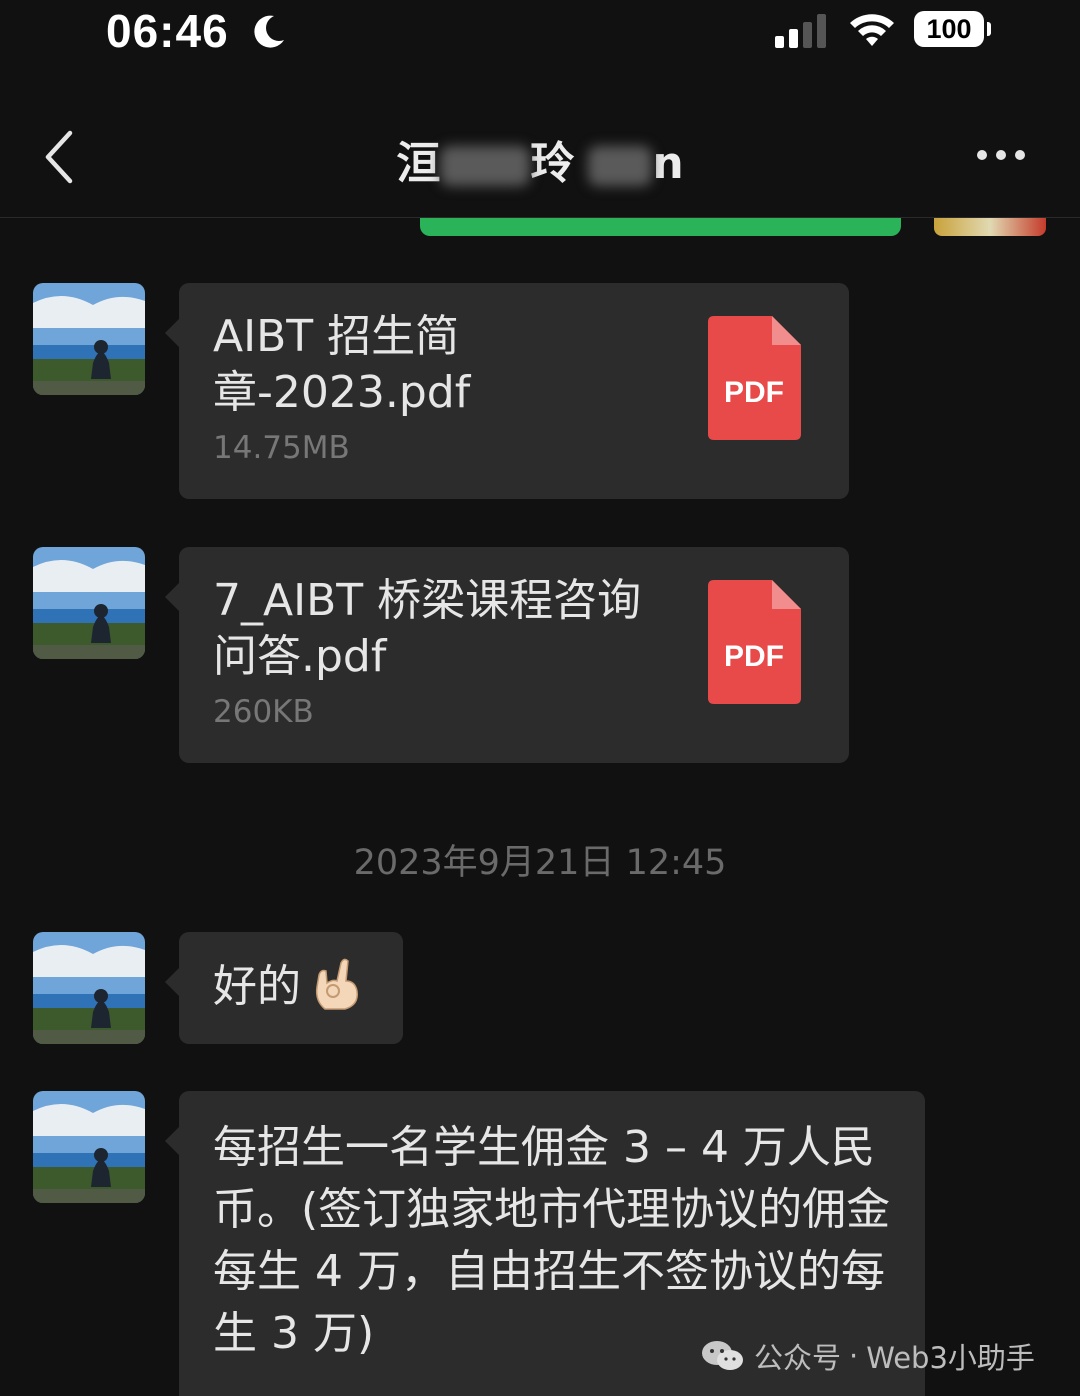  I want to click on chat-title-part: 玲, so click(552, 163).